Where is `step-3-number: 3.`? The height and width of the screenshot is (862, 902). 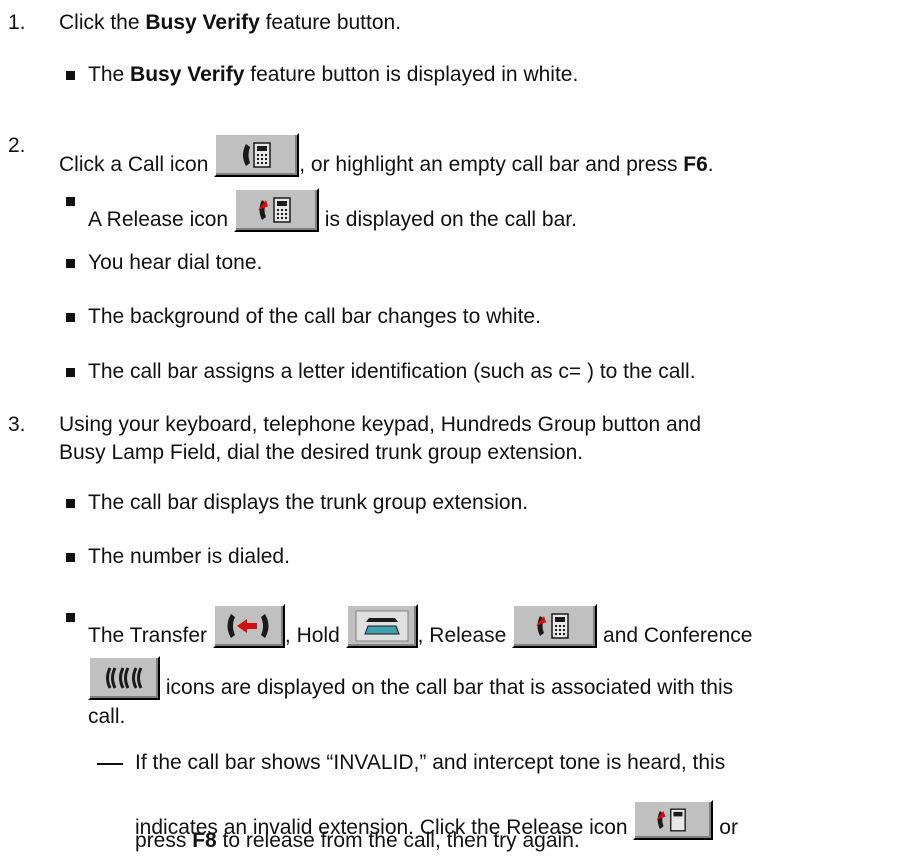 step-3-number: 3. is located at coordinates (17, 424).